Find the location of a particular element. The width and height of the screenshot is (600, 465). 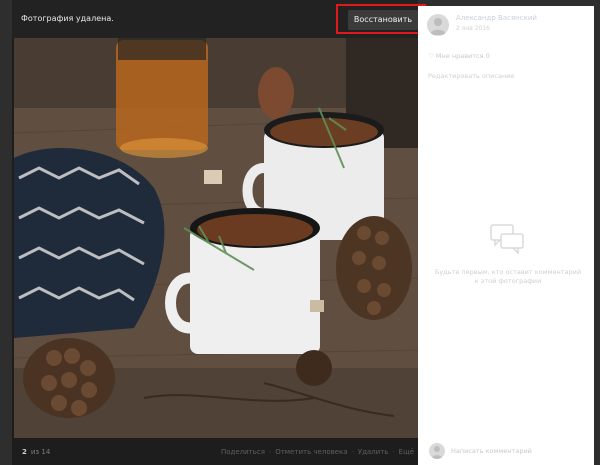

tag-person-link: Отметить человека is located at coordinates (311, 452).